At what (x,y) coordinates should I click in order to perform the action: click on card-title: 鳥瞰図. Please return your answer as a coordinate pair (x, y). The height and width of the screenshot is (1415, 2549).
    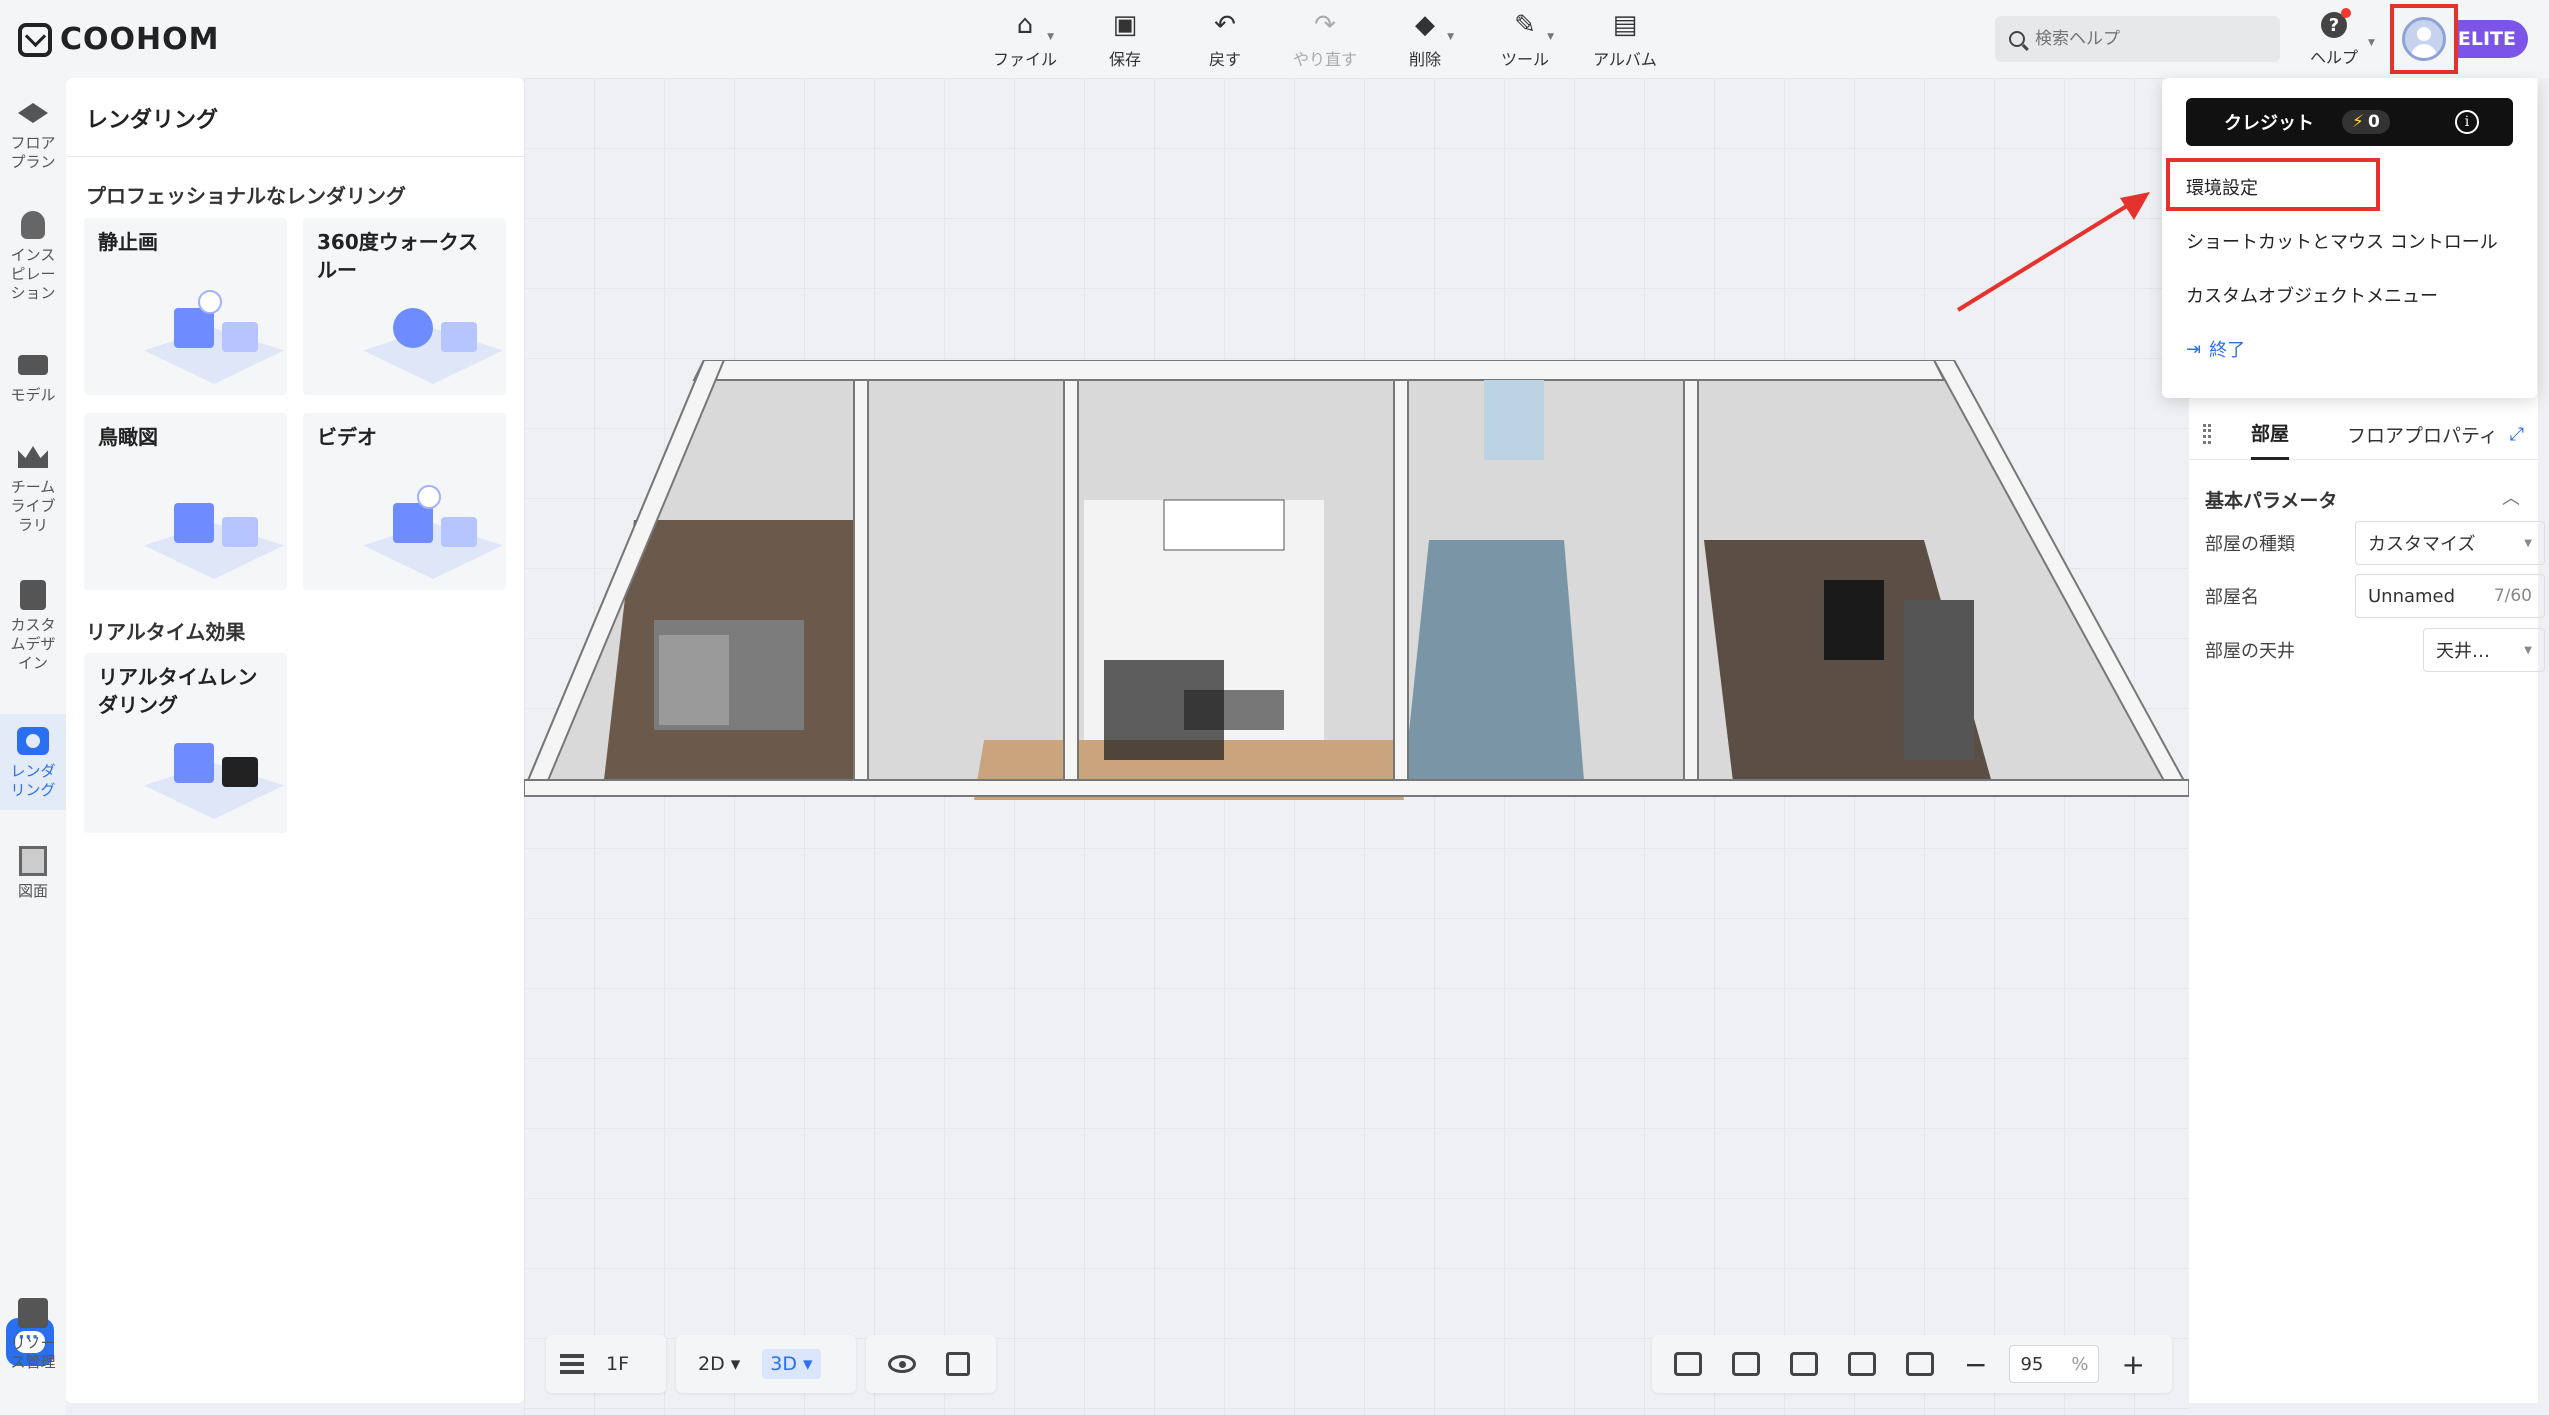
    Looking at the image, I should click on (128, 437).